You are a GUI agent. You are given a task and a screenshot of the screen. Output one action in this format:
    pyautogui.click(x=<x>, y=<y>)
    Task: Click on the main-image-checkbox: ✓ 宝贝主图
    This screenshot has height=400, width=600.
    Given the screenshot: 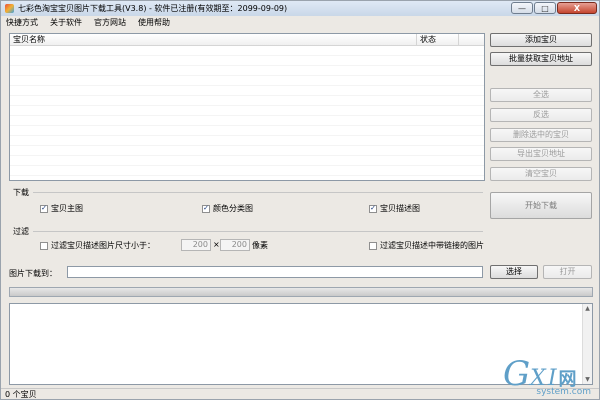 What is the action you would take?
    pyautogui.click(x=61, y=208)
    